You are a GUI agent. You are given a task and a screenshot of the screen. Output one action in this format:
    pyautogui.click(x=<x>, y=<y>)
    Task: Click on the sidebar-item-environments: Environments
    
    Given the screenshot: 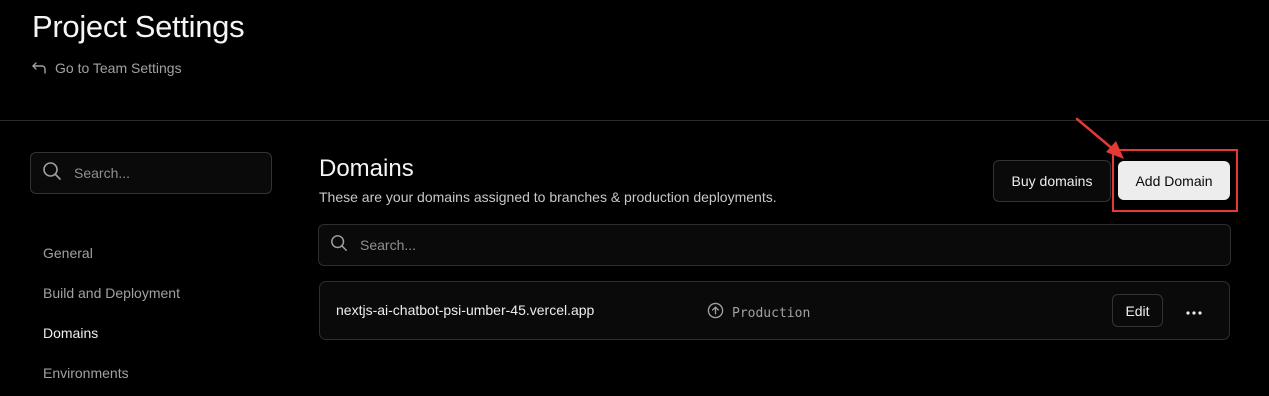 What is the action you would take?
    pyautogui.click(x=86, y=373)
    